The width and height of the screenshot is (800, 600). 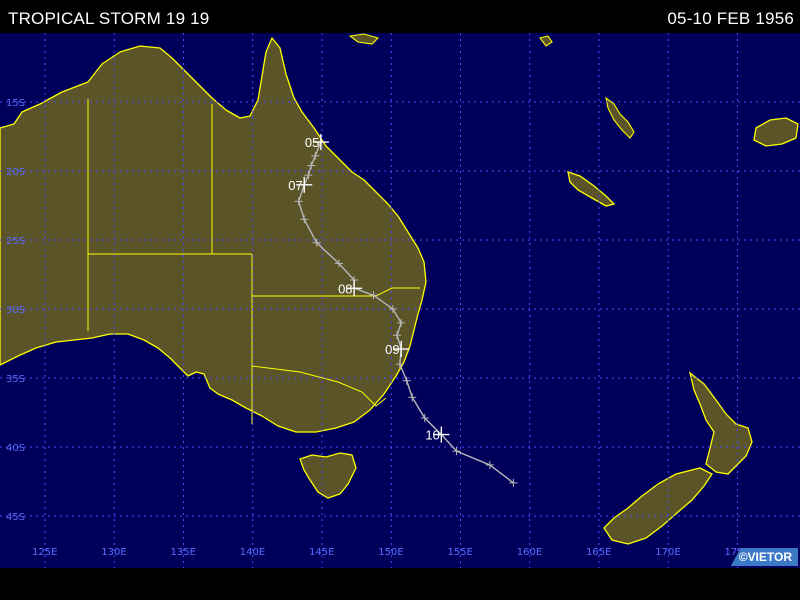 I want to click on storm-dates: 05-10 FEB 1956, so click(x=730, y=18).